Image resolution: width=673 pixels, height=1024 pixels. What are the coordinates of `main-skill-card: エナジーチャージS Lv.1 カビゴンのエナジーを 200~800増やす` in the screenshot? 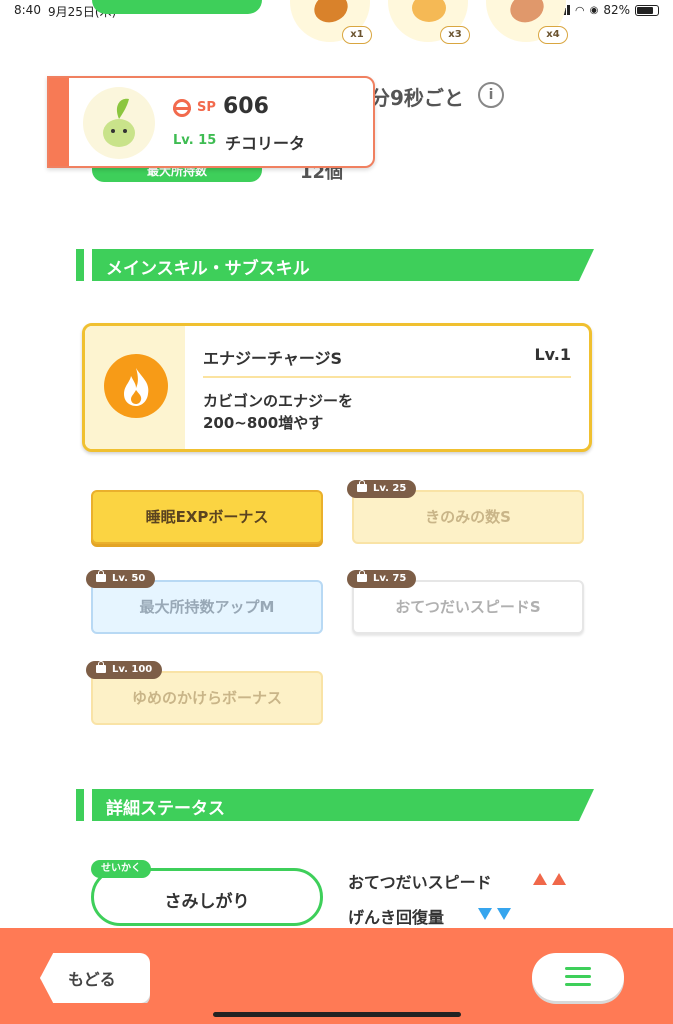 It's located at (337, 387).